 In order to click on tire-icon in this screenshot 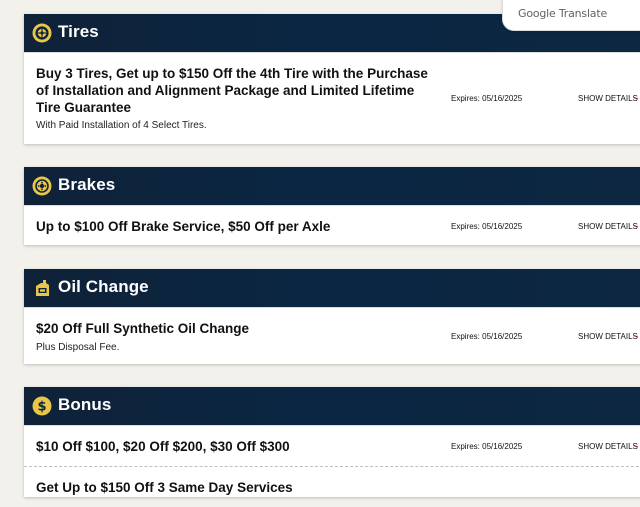, I will do `click(42, 33)`.